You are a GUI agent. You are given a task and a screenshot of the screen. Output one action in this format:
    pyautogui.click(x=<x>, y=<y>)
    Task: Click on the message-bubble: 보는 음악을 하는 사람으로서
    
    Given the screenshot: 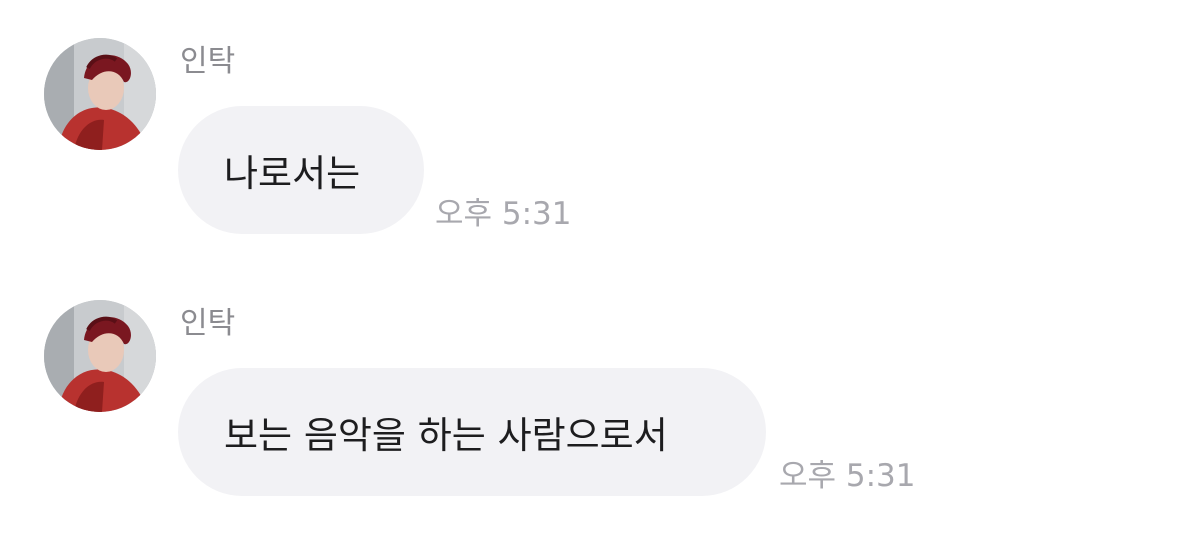 What is the action you would take?
    pyautogui.click(x=472, y=432)
    